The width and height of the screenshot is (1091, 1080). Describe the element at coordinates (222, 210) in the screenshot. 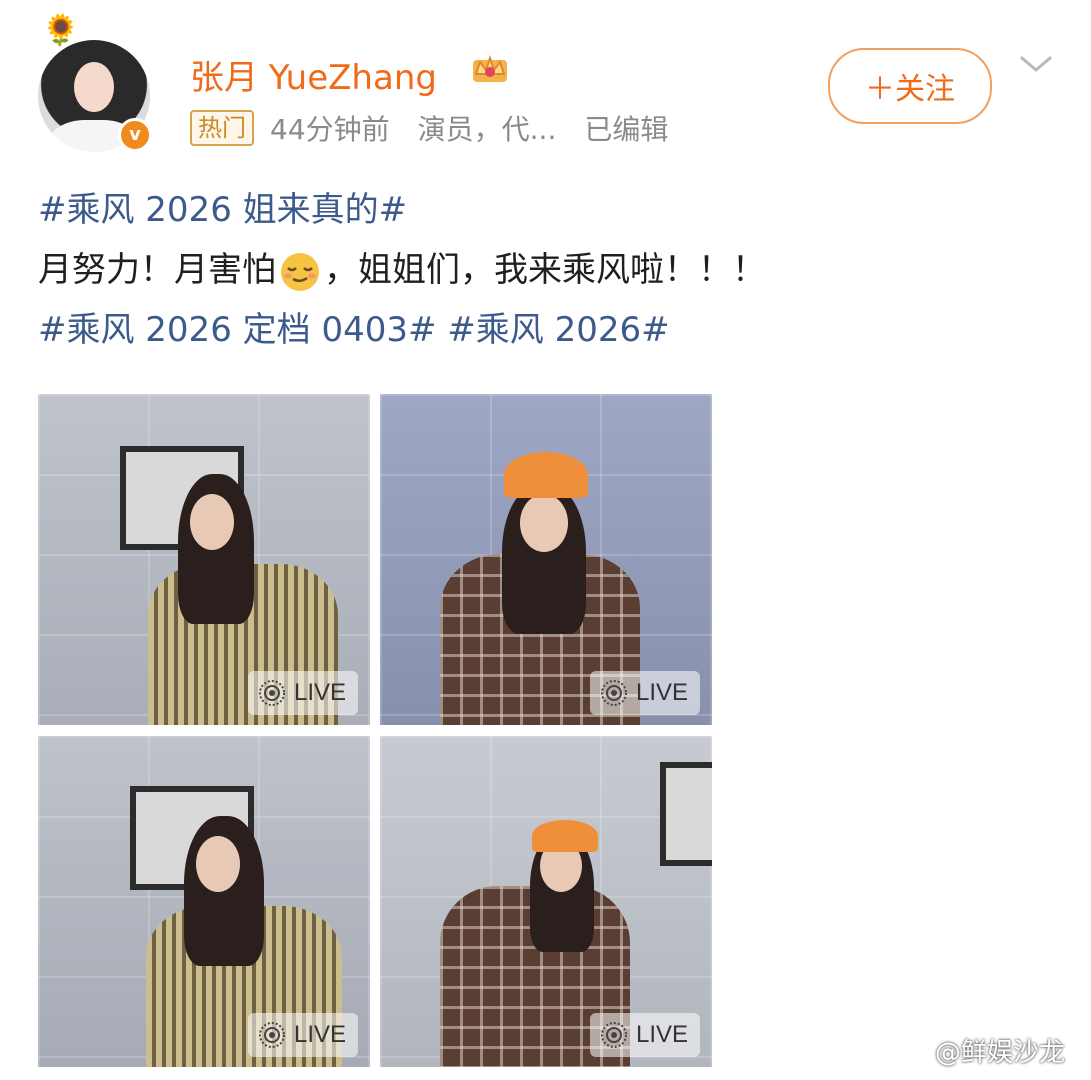

I see `topic-link: #乘风 2026 姐来真的#` at that location.